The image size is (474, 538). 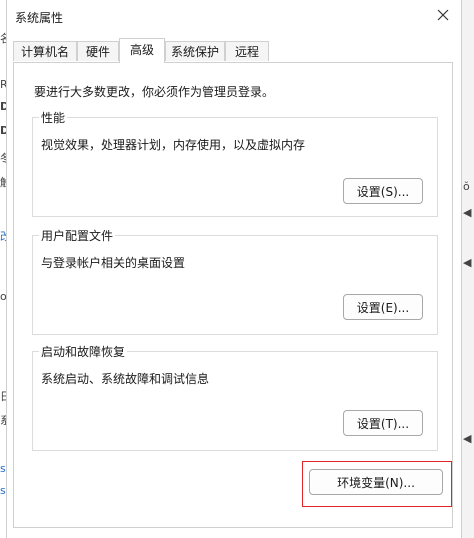 I want to click on tab-remote: 远程, so click(x=247, y=51).